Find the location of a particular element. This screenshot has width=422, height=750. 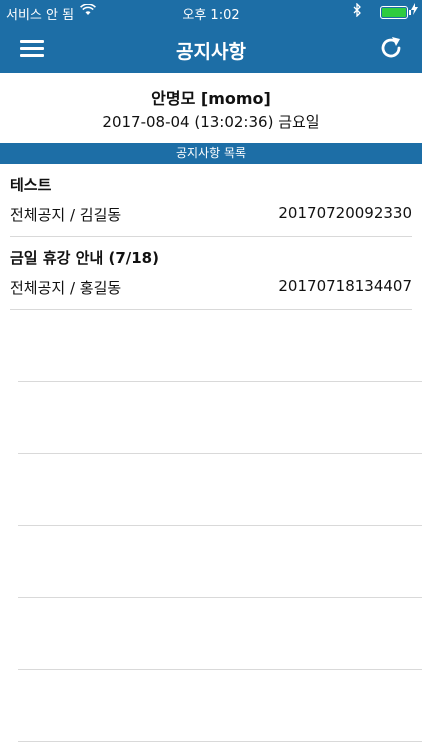

user-info: 안명모 [momo] 2017-08-04 (13:02:36) 금요일 is located at coordinates (211, 108).